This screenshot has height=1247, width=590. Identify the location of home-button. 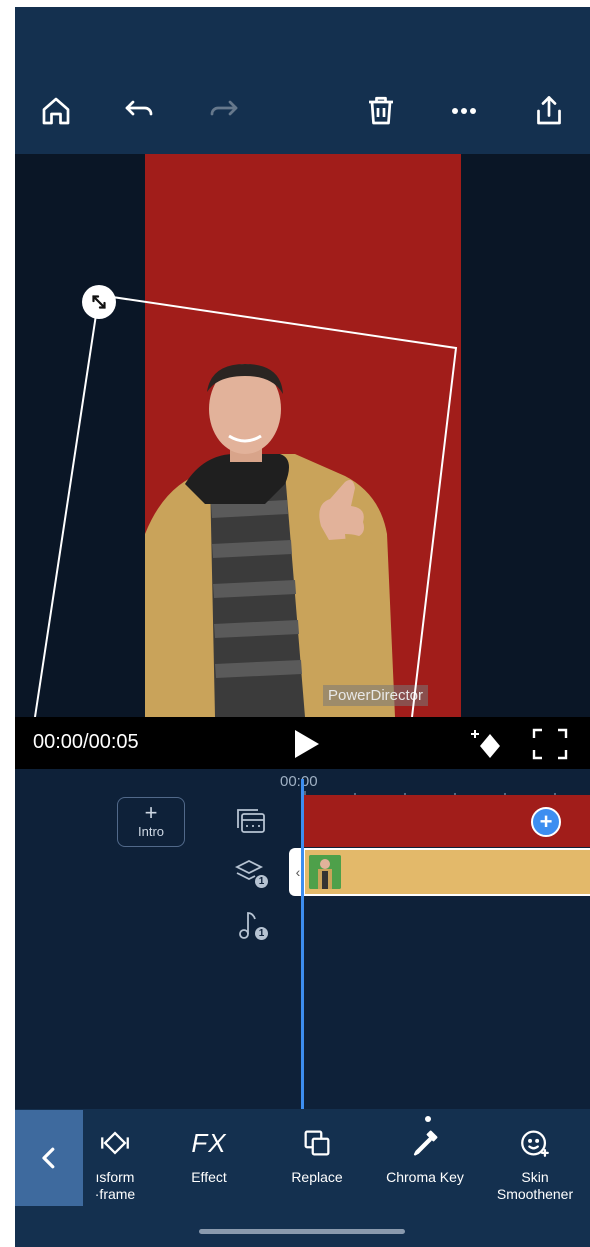
(56, 111).